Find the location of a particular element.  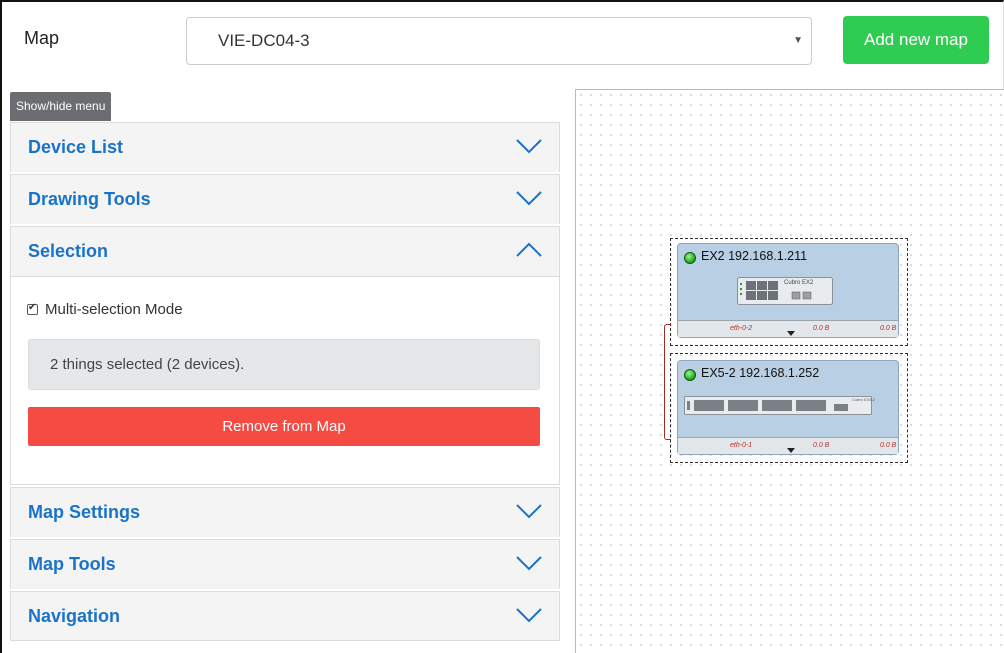

multi-selection-checkbox: Multi-selection Mode is located at coordinates (105, 309).